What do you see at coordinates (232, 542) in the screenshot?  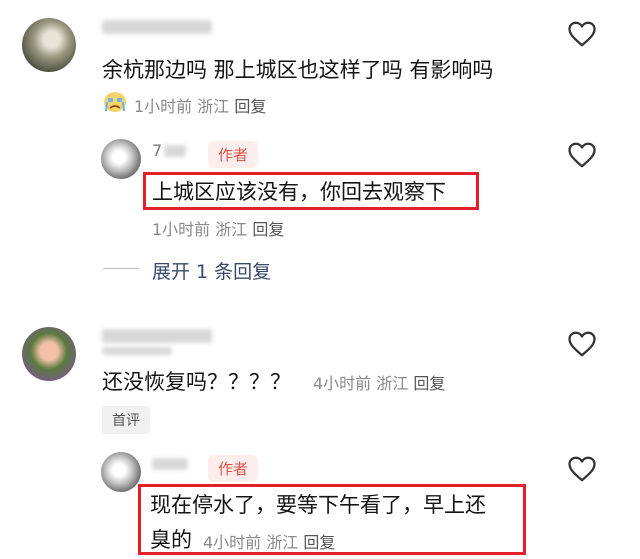 I see `reply-time: 4小时前` at bounding box center [232, 542].